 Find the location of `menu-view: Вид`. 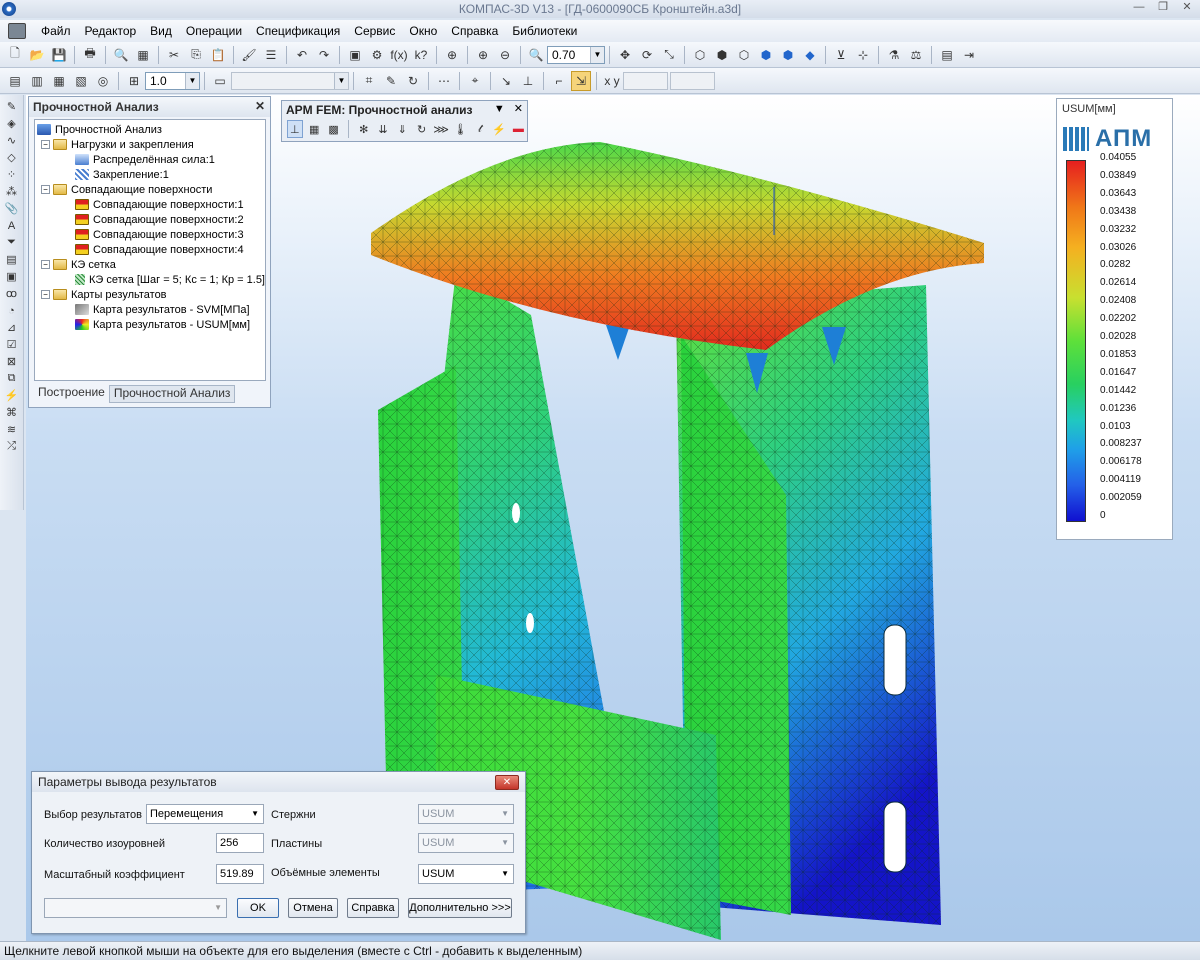

menu-view: Вид is located at coordinates (161, 31).